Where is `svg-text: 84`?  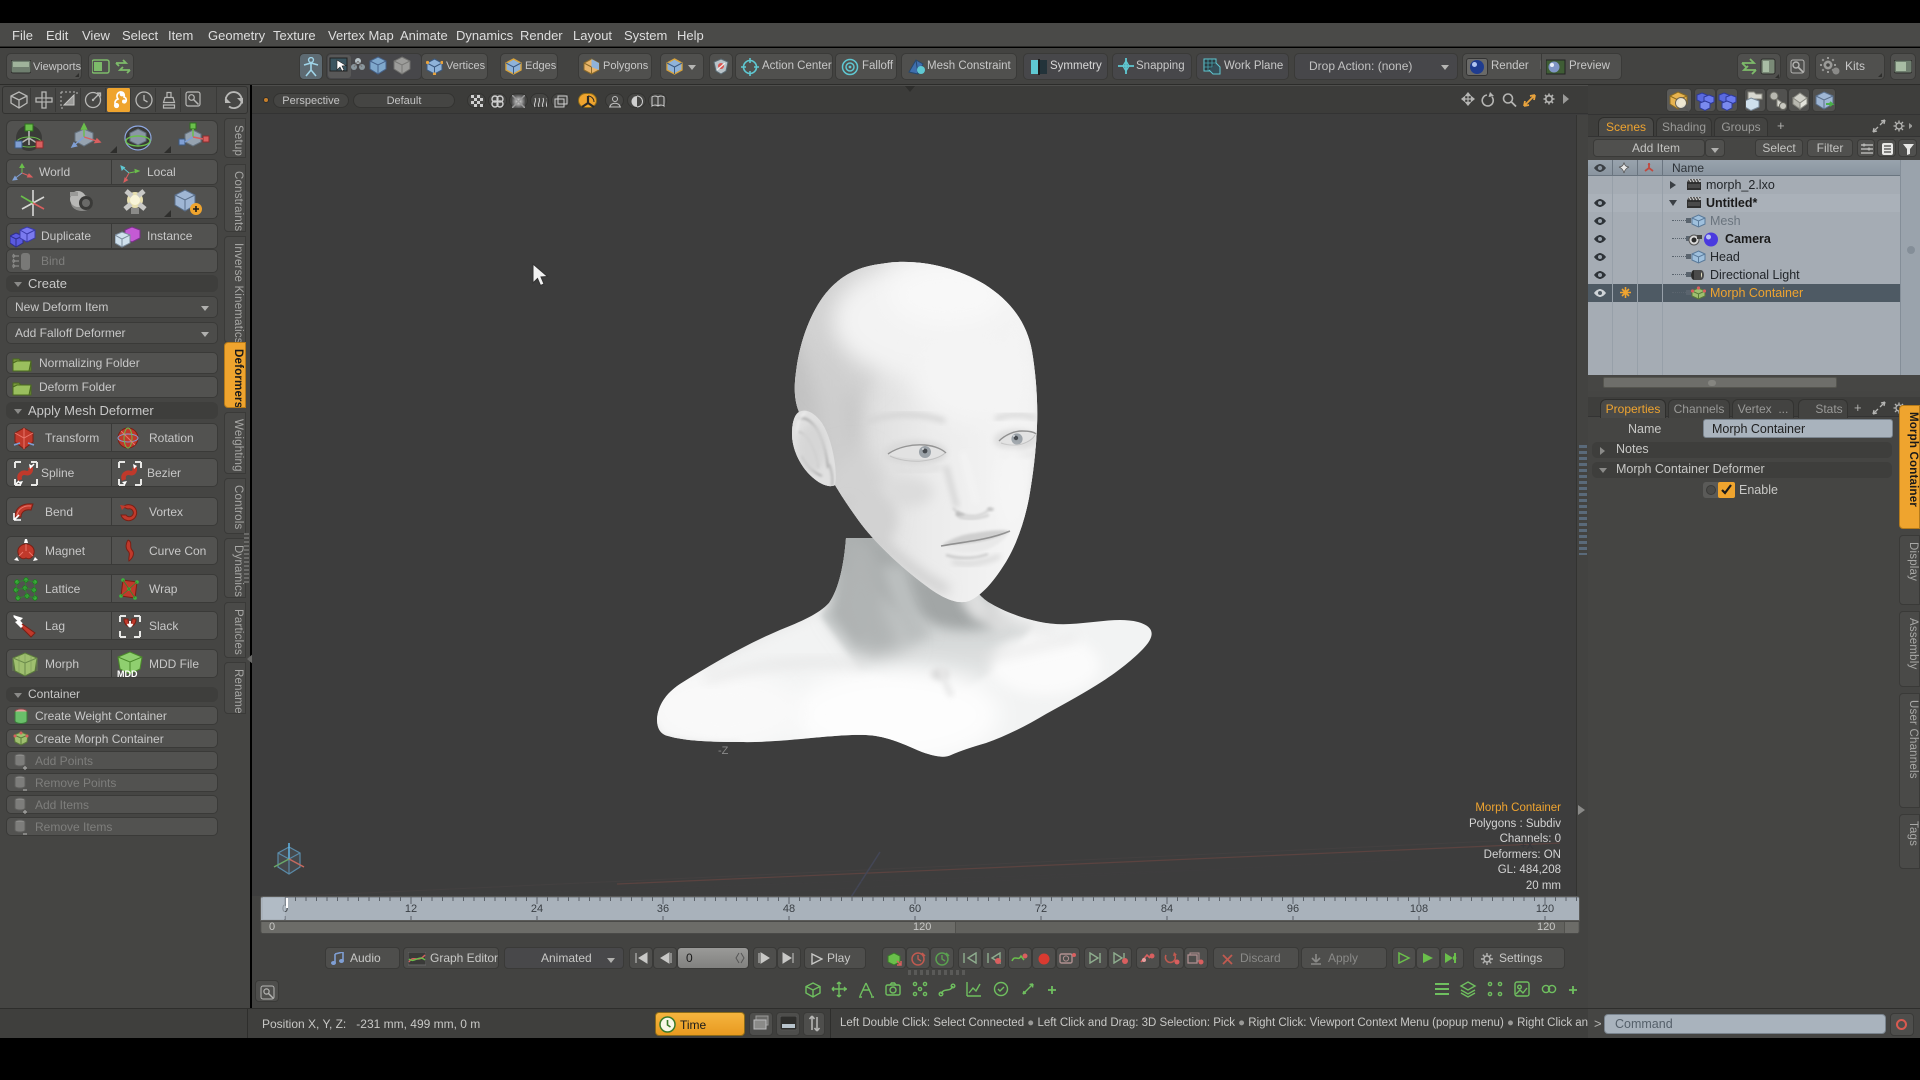 svg-text: 84 is located at coordinates (1167, 909).